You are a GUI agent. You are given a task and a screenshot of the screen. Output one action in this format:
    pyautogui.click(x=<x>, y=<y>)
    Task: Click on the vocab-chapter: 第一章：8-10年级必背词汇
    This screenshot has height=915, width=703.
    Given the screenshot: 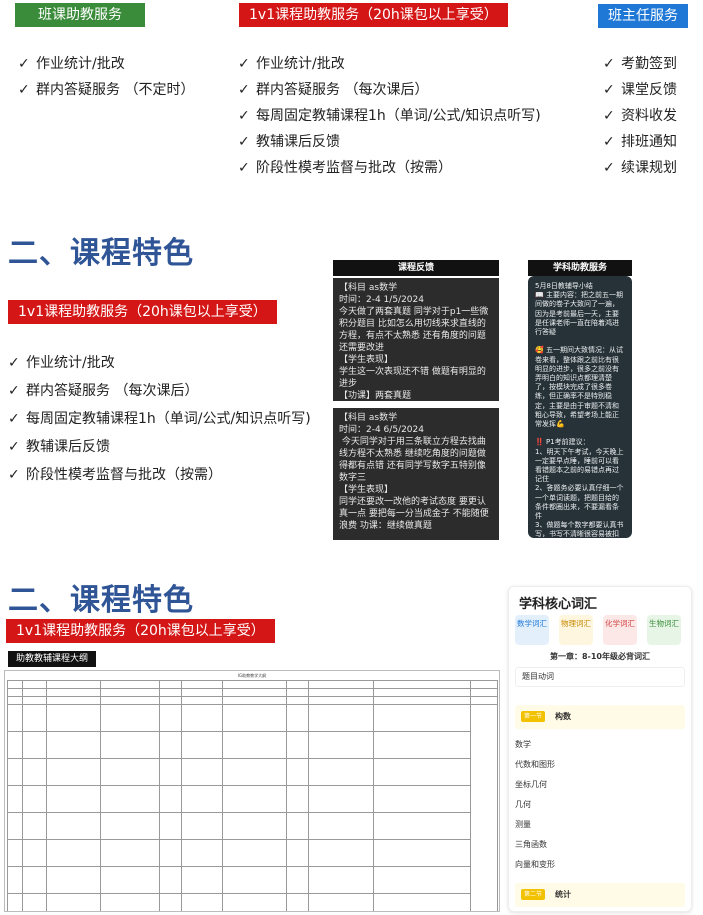 What is the action you would take?
    pyautogui.click(x=600, y=656)
    